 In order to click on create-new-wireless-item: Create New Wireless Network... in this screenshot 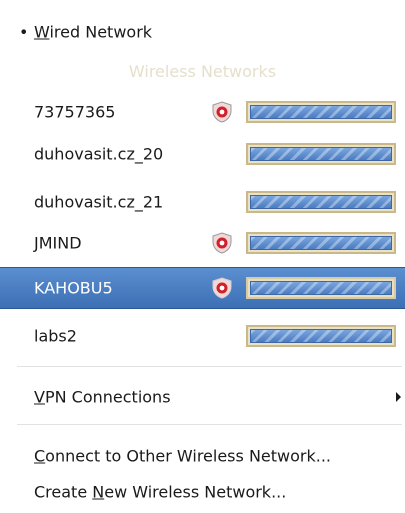, I will do `click(202, 492)`.